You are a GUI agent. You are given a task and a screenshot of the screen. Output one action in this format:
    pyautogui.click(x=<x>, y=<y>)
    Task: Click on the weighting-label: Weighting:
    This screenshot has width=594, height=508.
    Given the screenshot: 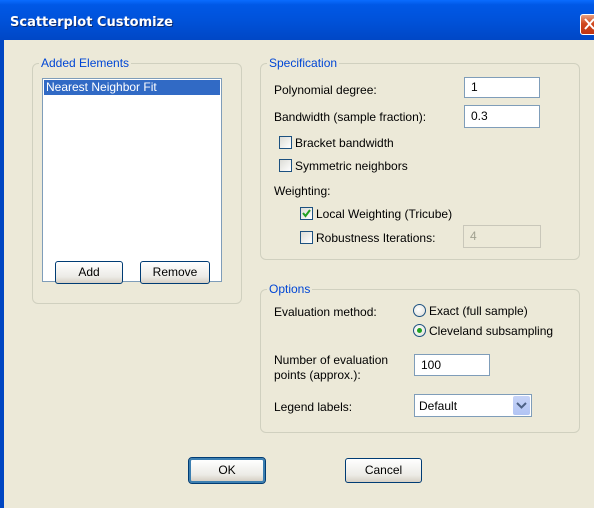 What is the action you would take?
    pyautogui.click(x=302, y=191)
    